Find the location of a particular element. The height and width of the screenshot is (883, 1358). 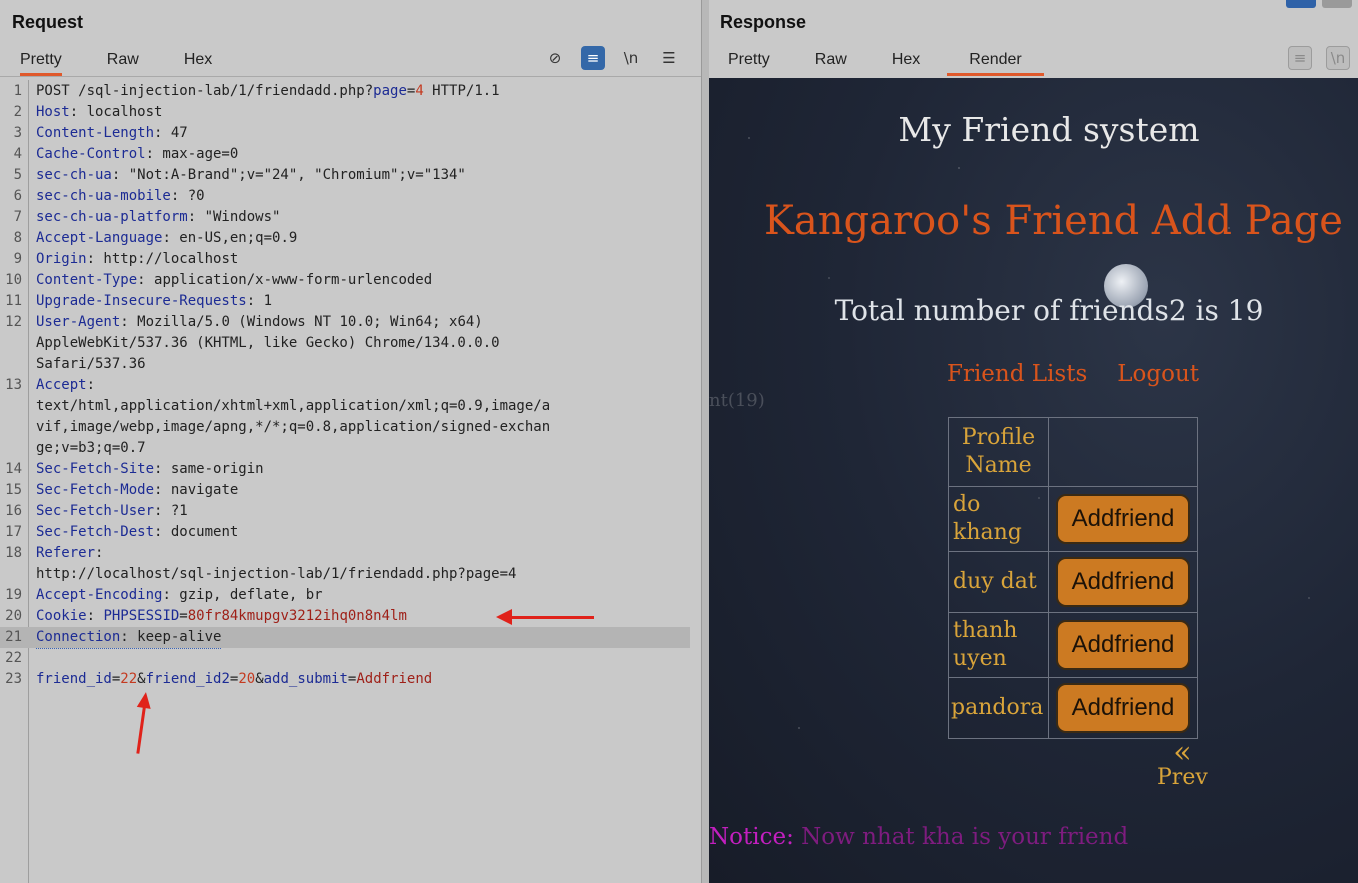

code-line: 4 Cache-Control: max-age=0 is located at coordinates (345, 154).